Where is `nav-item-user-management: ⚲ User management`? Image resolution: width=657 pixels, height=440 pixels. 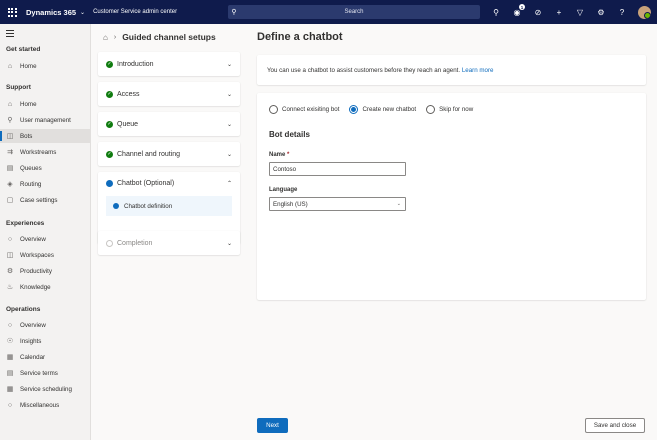
nav-item-user-management: ⚲ User management is located at coordinates (45, 120).